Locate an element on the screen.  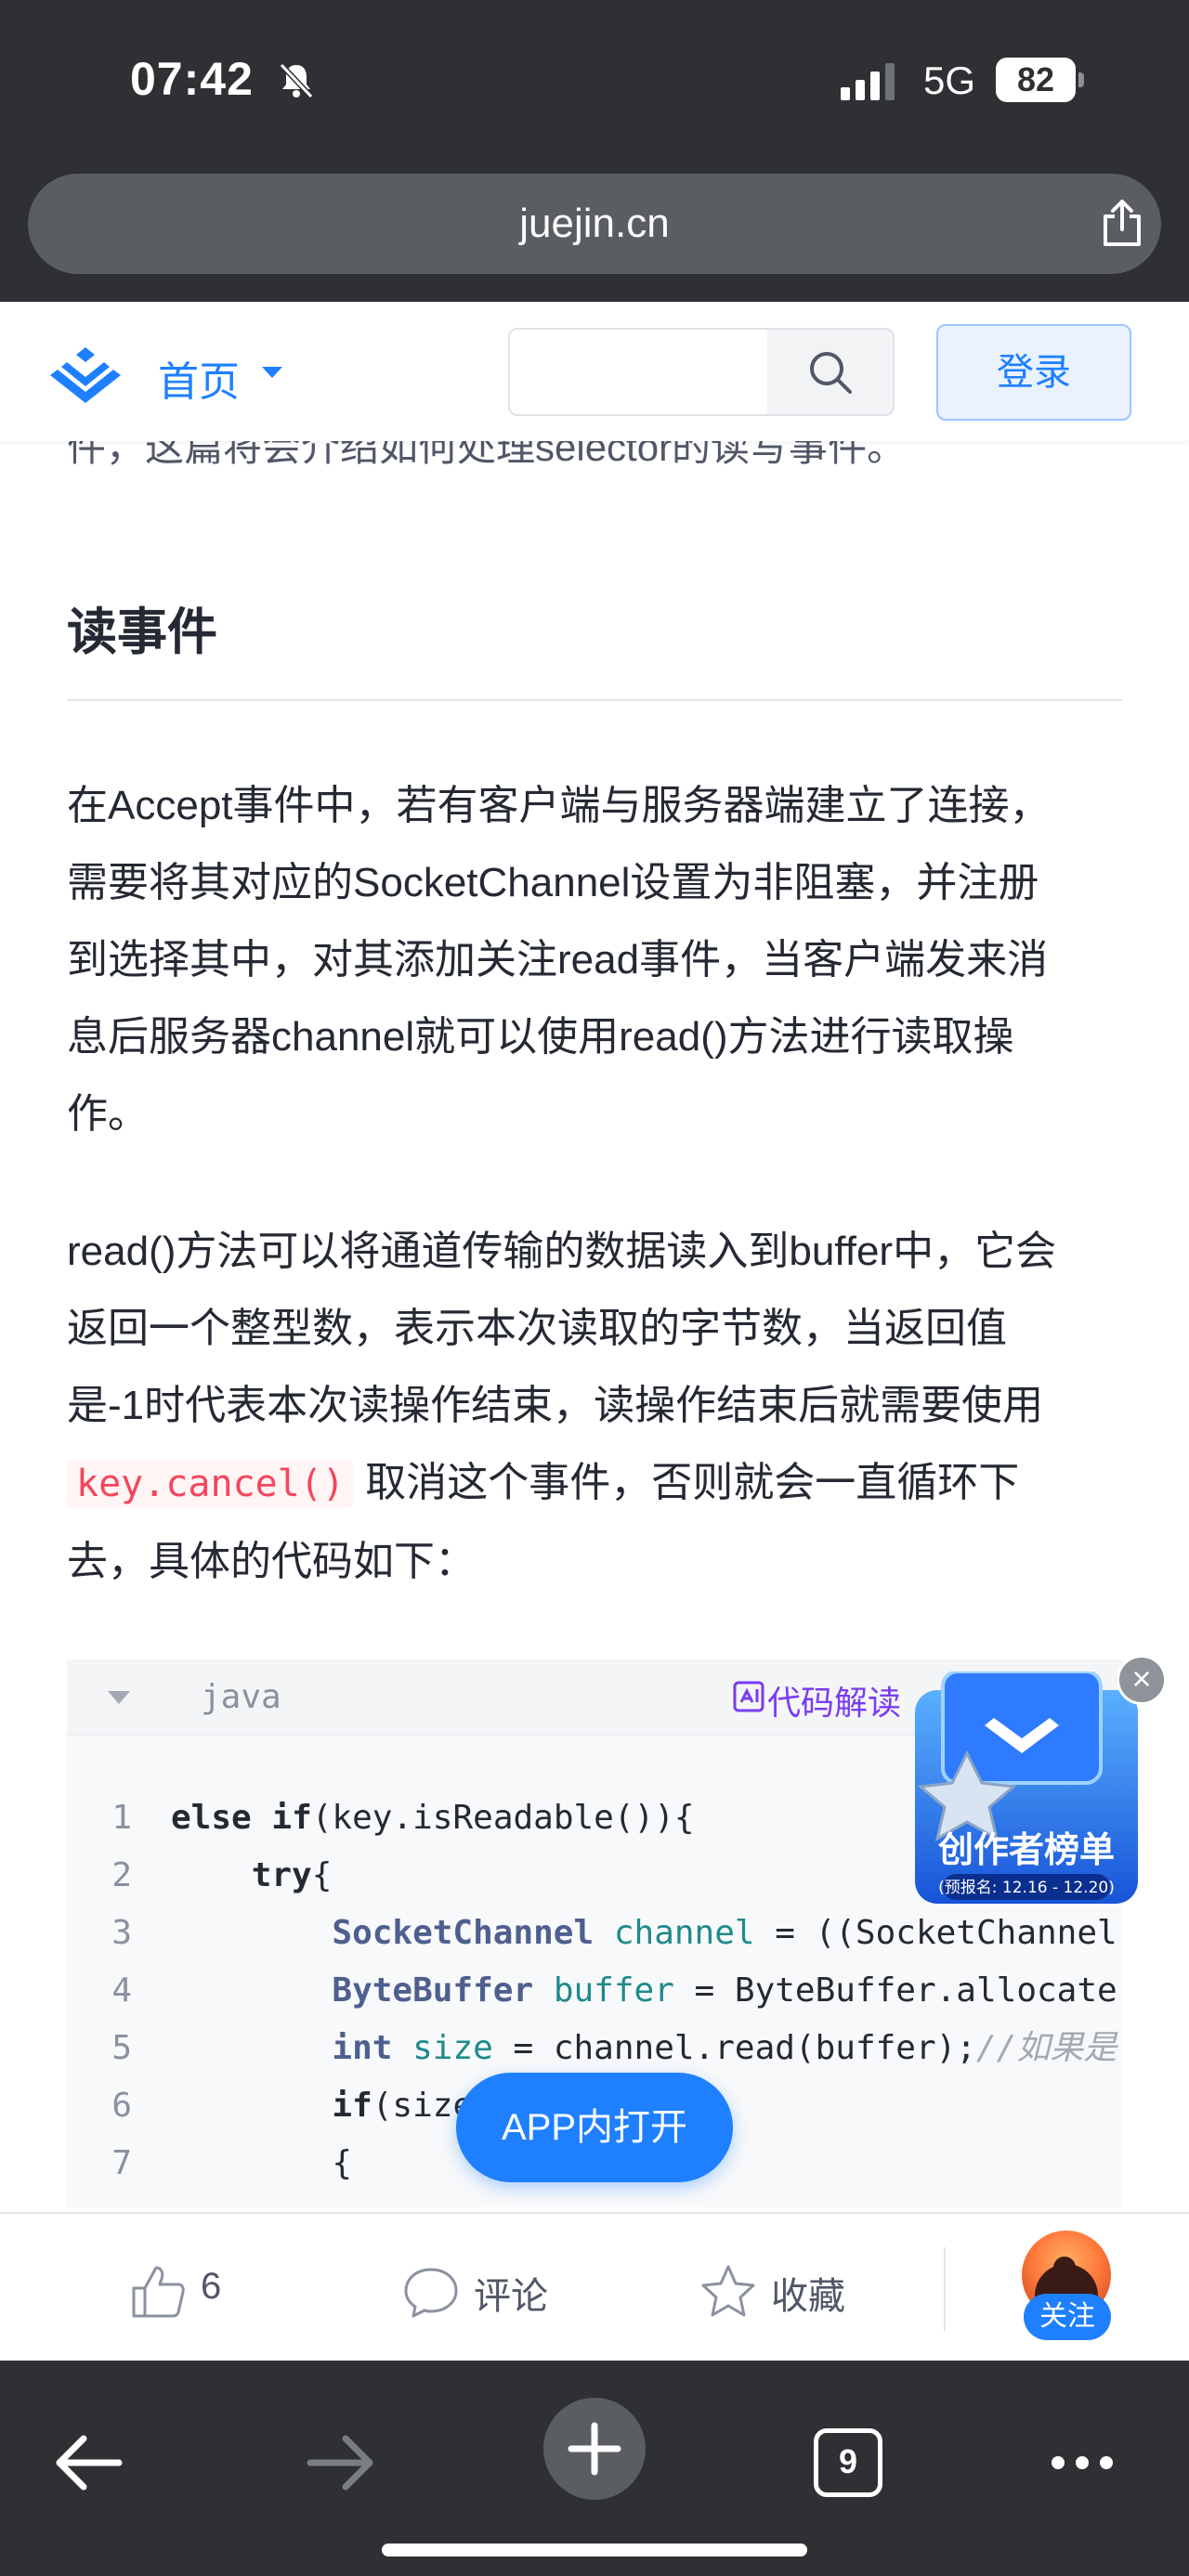
arrow-right-icon is located at coordinates (340, 2463).